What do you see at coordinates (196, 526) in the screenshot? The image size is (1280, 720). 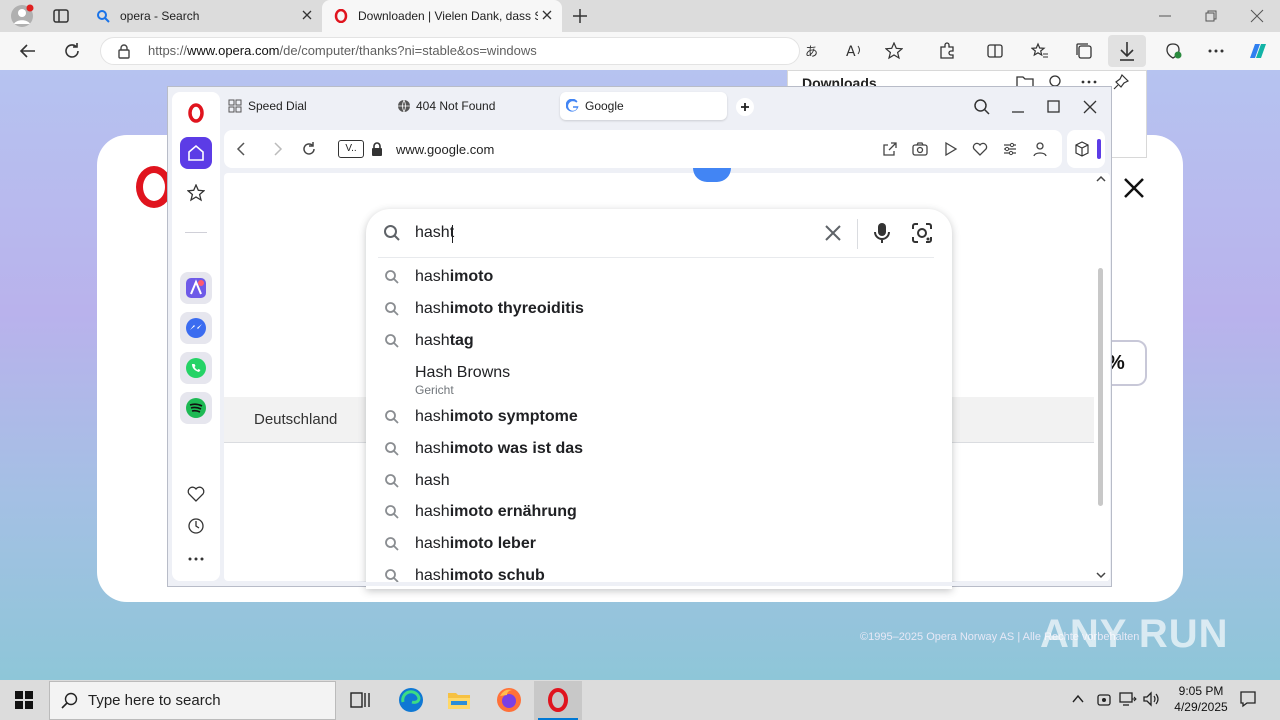 I see `sidebar-history` at bounding box center [196, 526].